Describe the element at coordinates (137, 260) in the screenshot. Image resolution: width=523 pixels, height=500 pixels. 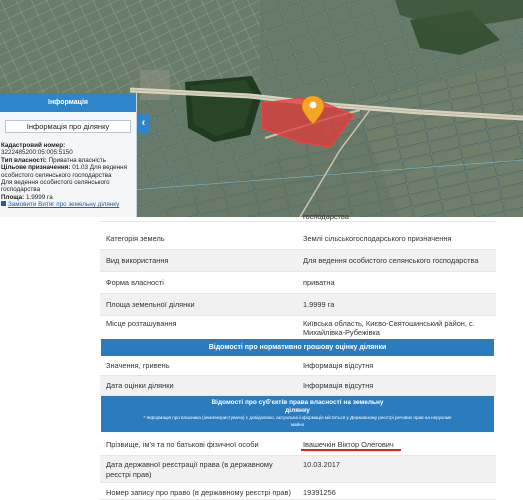
I see `cell-label: Вид використання` at that location.